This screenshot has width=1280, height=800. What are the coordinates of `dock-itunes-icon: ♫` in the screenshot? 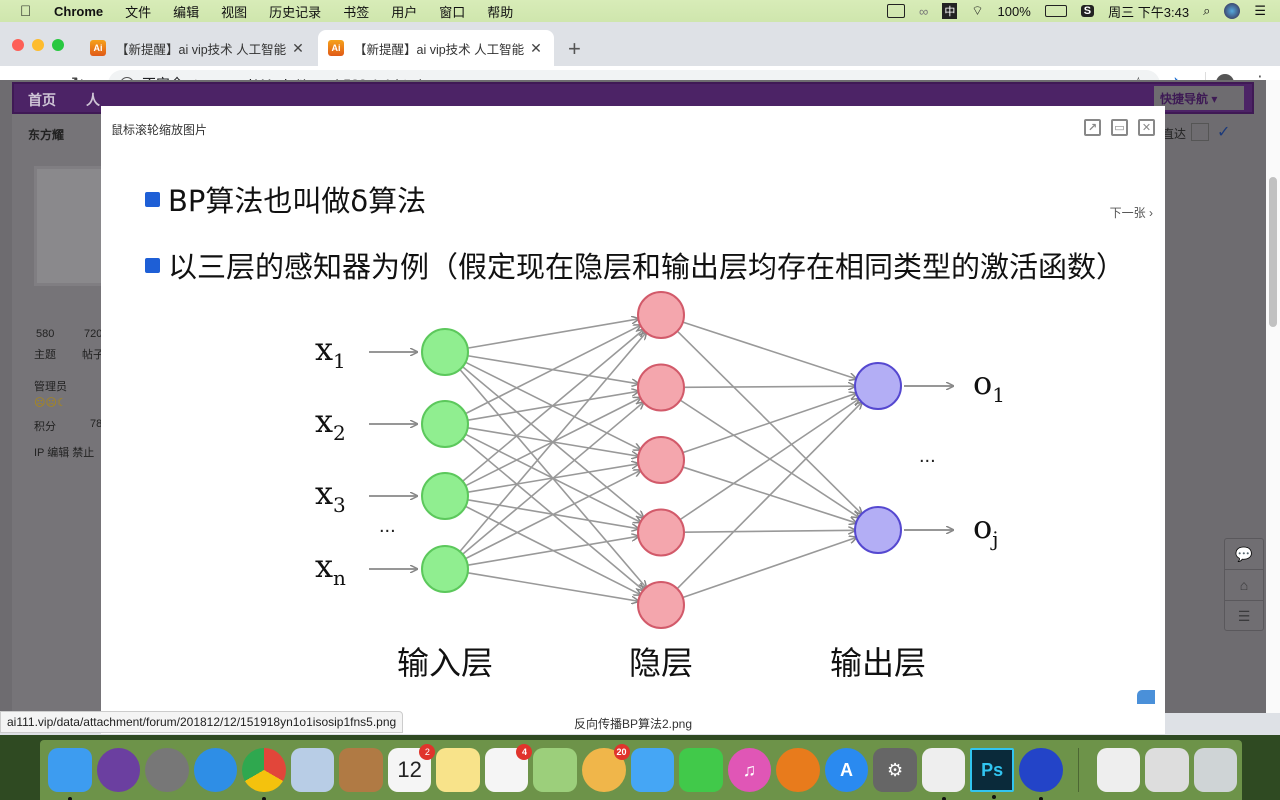 It's located at (749, 770).